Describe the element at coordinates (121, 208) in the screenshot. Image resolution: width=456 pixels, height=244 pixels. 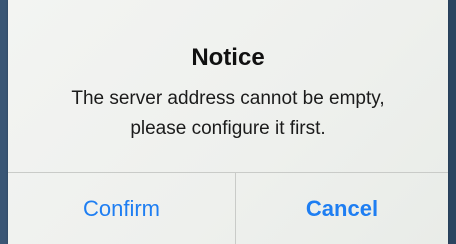
I see `confirm-button: Confirm` at that location.